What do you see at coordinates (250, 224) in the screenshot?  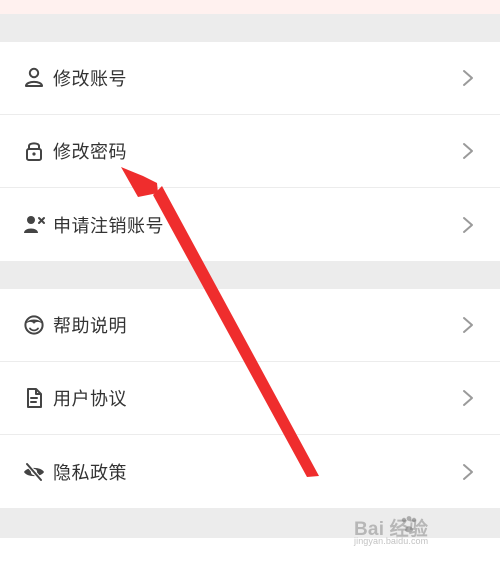 I see `deactivate-account-item: 申请注销账号` at bounding box center [250, 224].